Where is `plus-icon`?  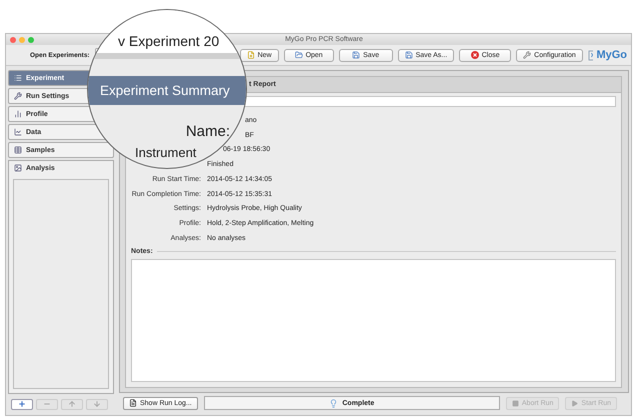 plus-icon is located at coordinates (22, 404).